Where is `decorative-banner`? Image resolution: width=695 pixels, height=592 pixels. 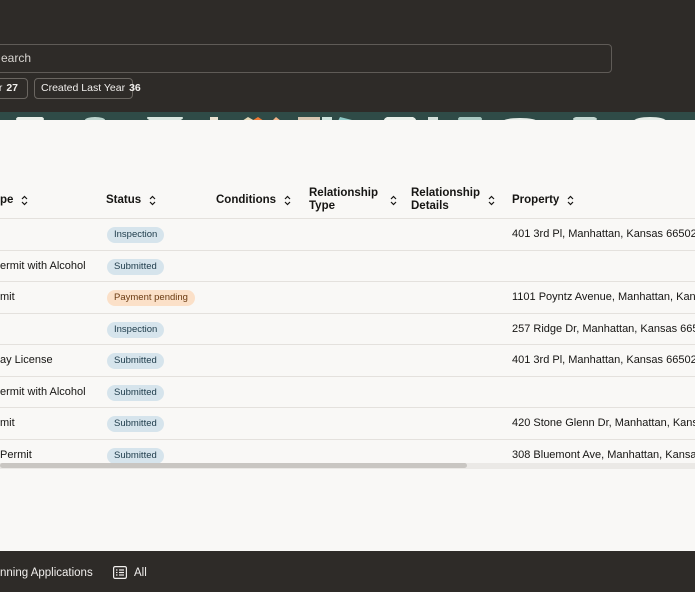
decorative-banner is located at coordinates (347, 116).